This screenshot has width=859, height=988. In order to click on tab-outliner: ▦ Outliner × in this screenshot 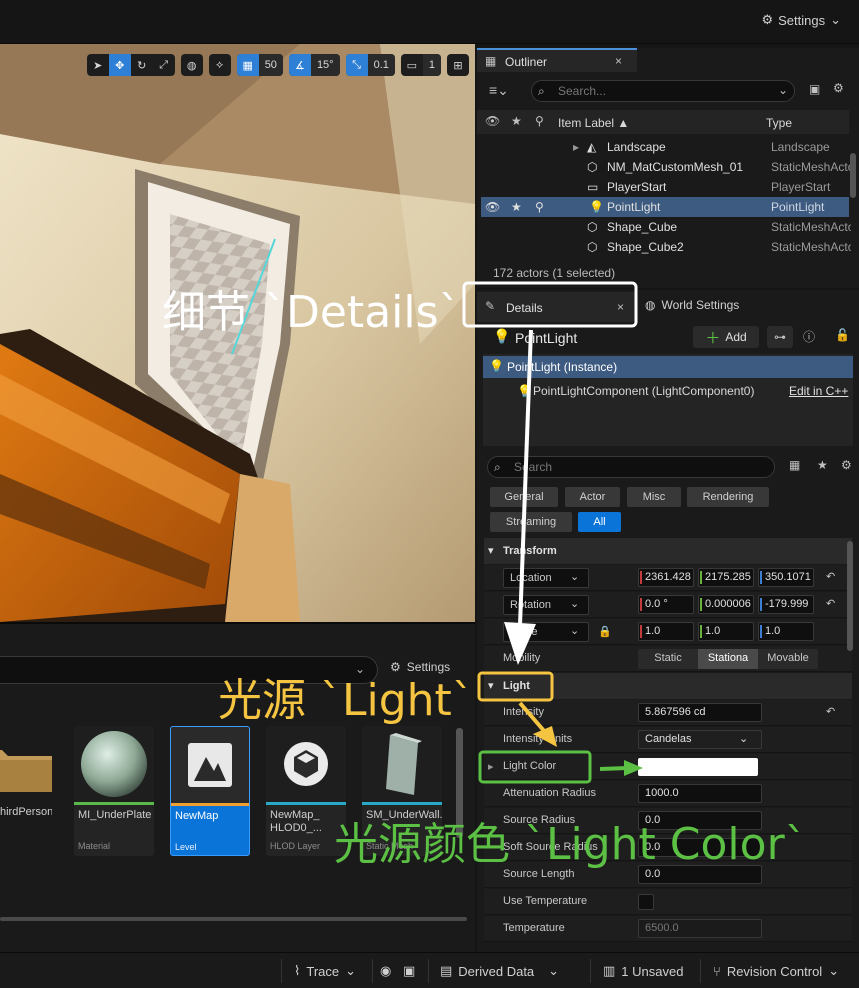, I will do `click(557, 60)`.